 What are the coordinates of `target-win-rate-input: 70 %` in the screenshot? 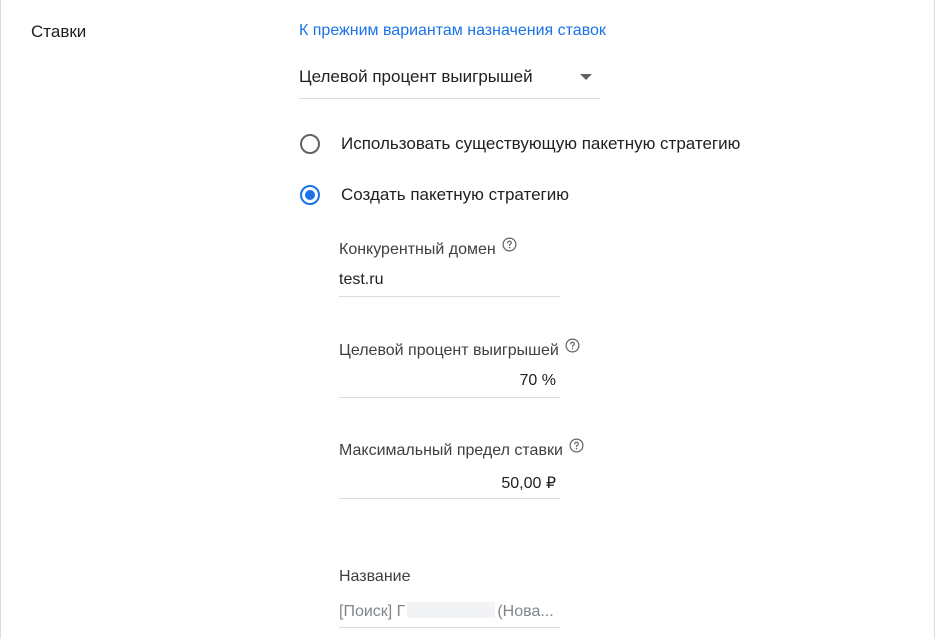 It's located at (449, 382).